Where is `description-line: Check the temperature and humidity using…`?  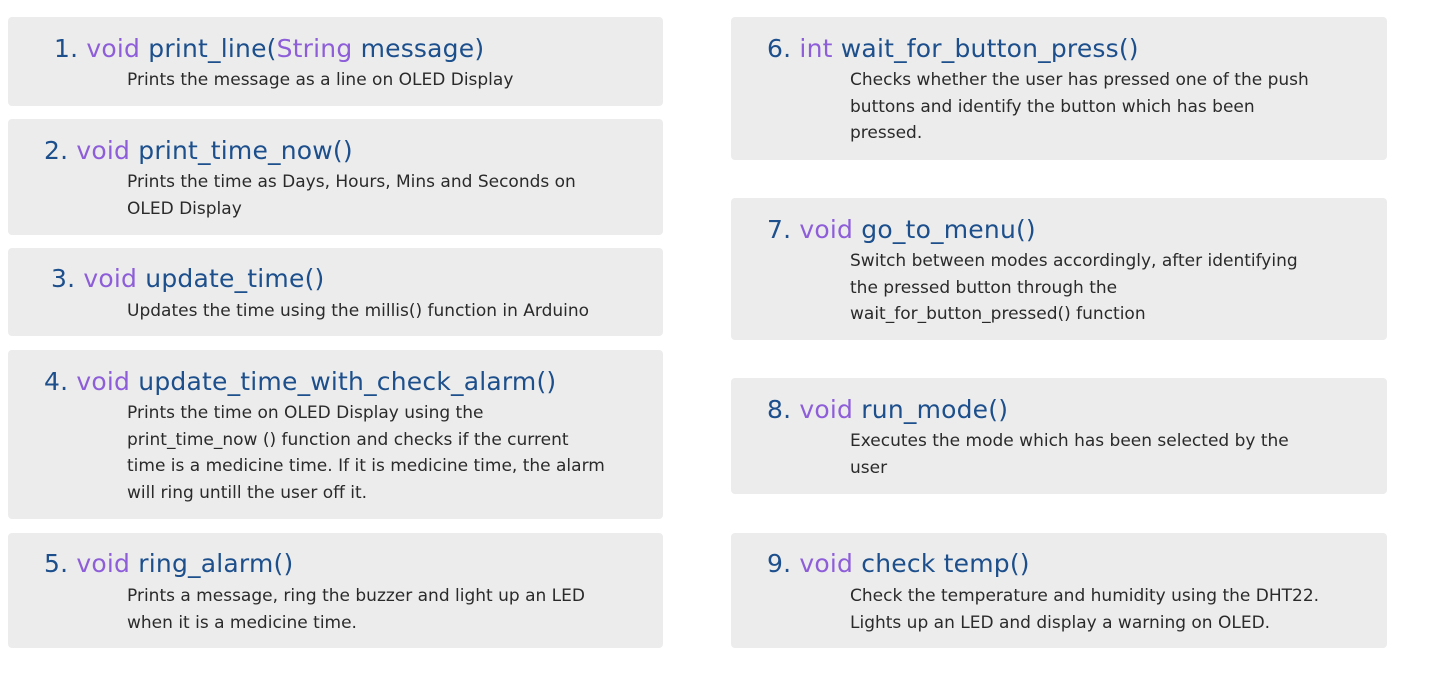
description-line: Check the temperature and humidity using… is located at coordinates (1085, 596).